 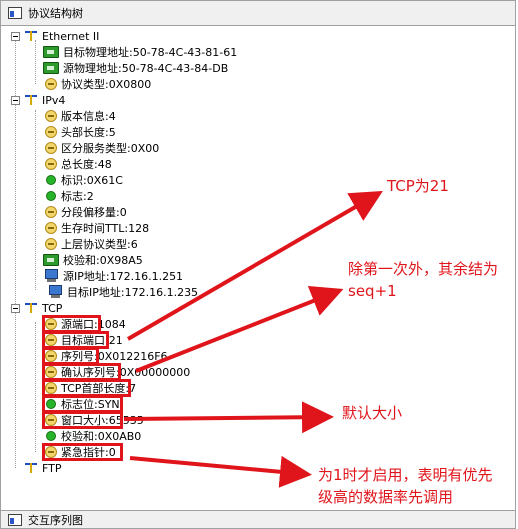 What do you see at coordinates (418, 186) in the screenshot?
I see `annotation-tcp-port: TCP为21` at bounding box center [418, 186].